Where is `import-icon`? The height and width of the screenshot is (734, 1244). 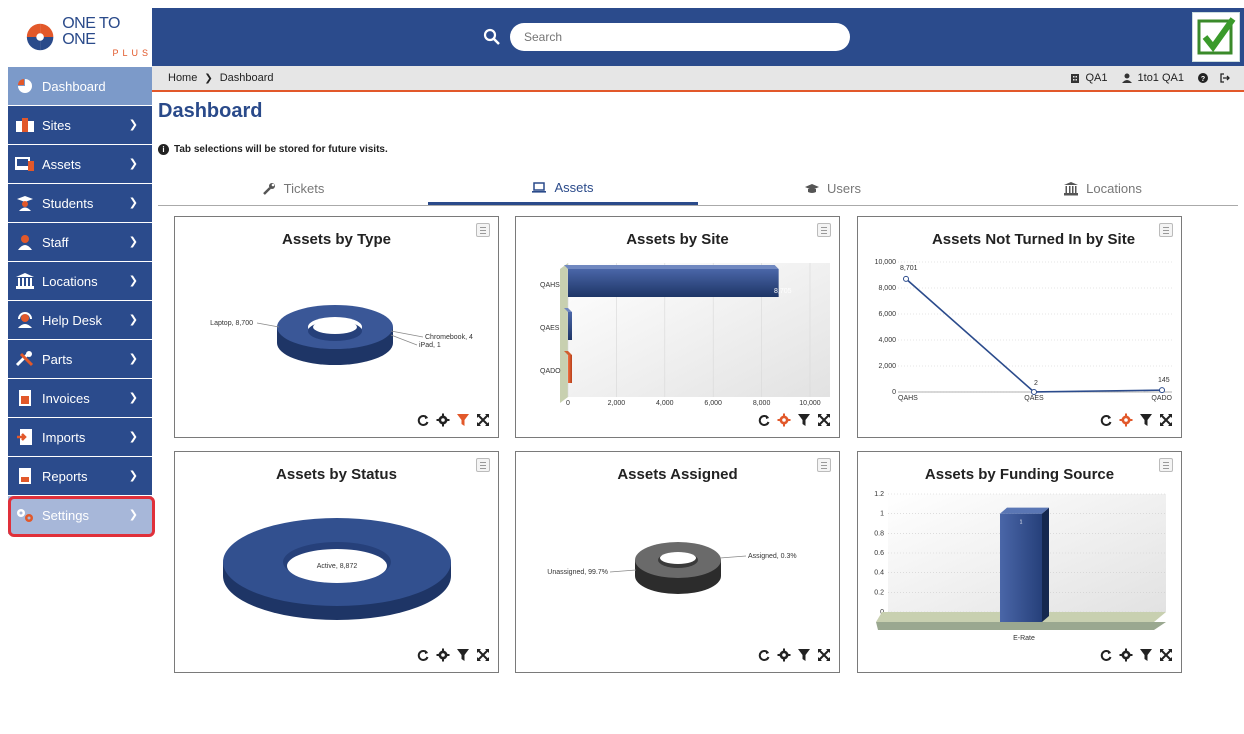 import-icon is located at coordinates (25, 437).